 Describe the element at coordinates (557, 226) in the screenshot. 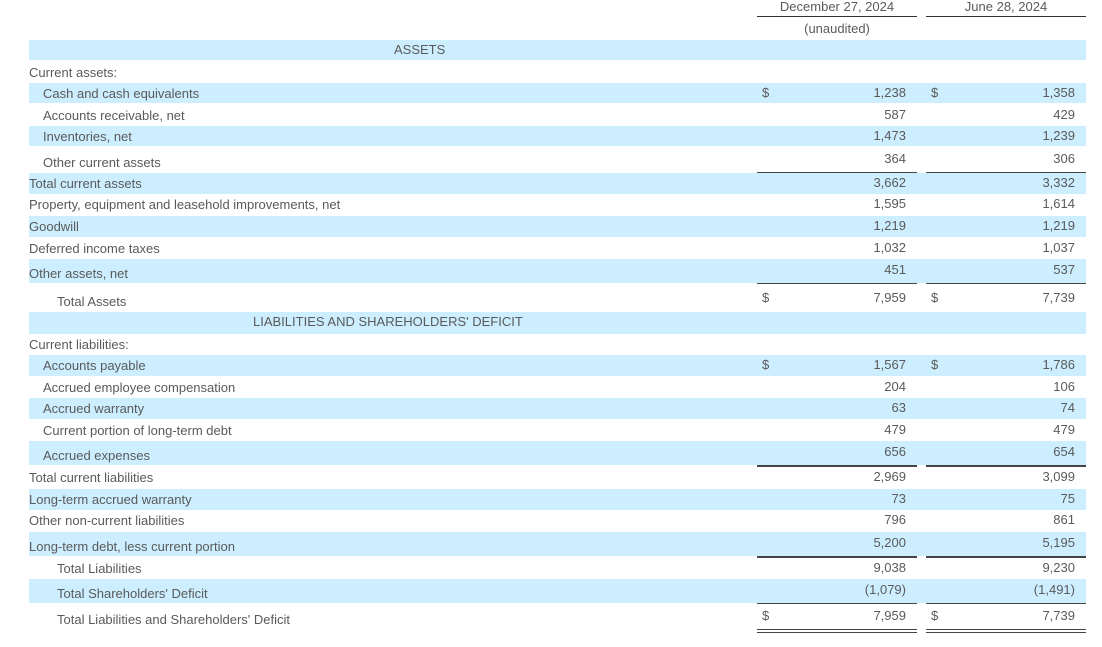

I see `table-row: Goodwill 1,219 1,219` at that location.